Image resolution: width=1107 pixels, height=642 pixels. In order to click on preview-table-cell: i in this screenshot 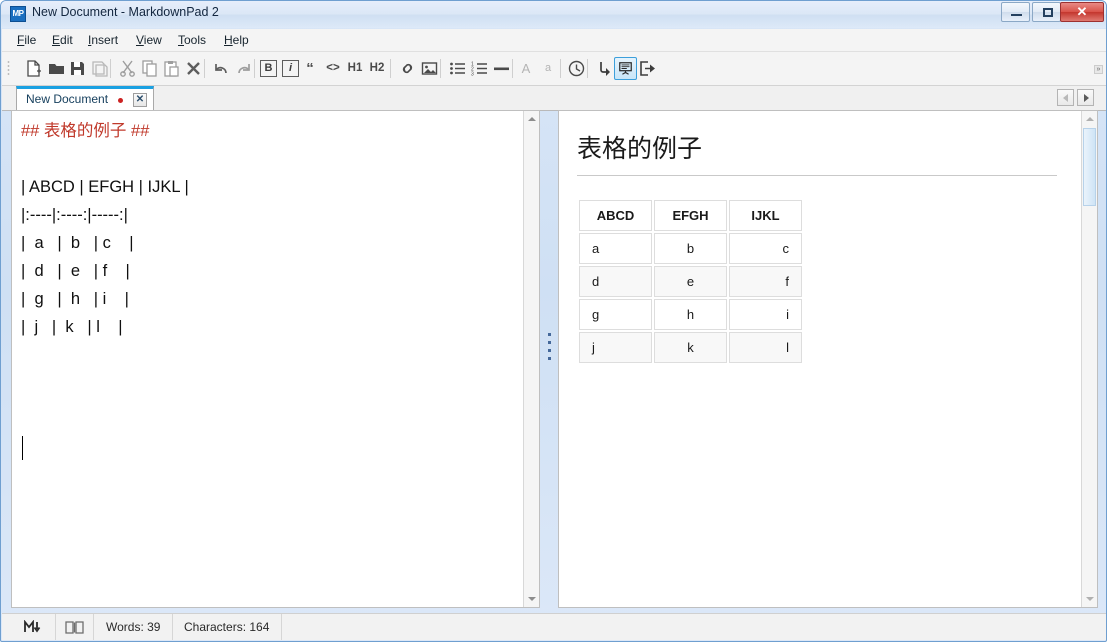, I will do `click(765, 314)`.